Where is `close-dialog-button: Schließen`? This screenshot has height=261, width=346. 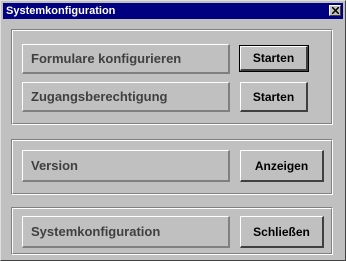 close-dialog-button: Schließen is located at coordinates (282, 232).